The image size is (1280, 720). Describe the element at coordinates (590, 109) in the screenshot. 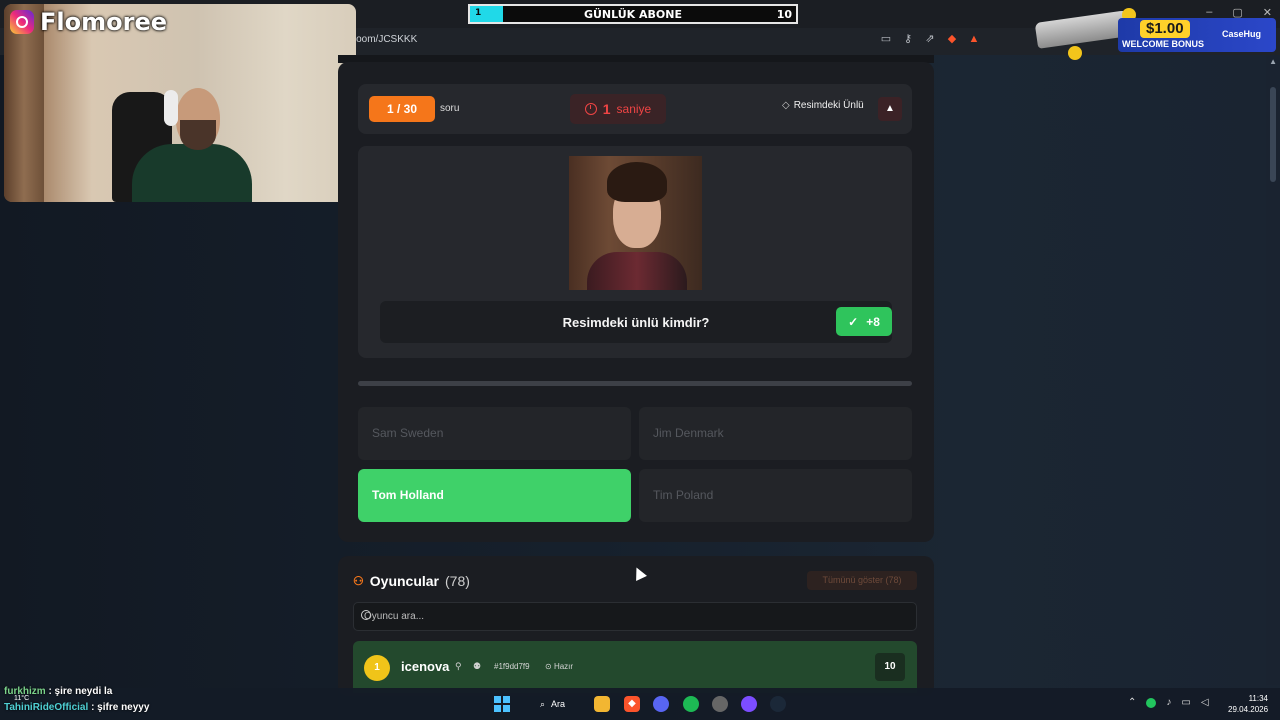

I see `clock-icon` at that location.